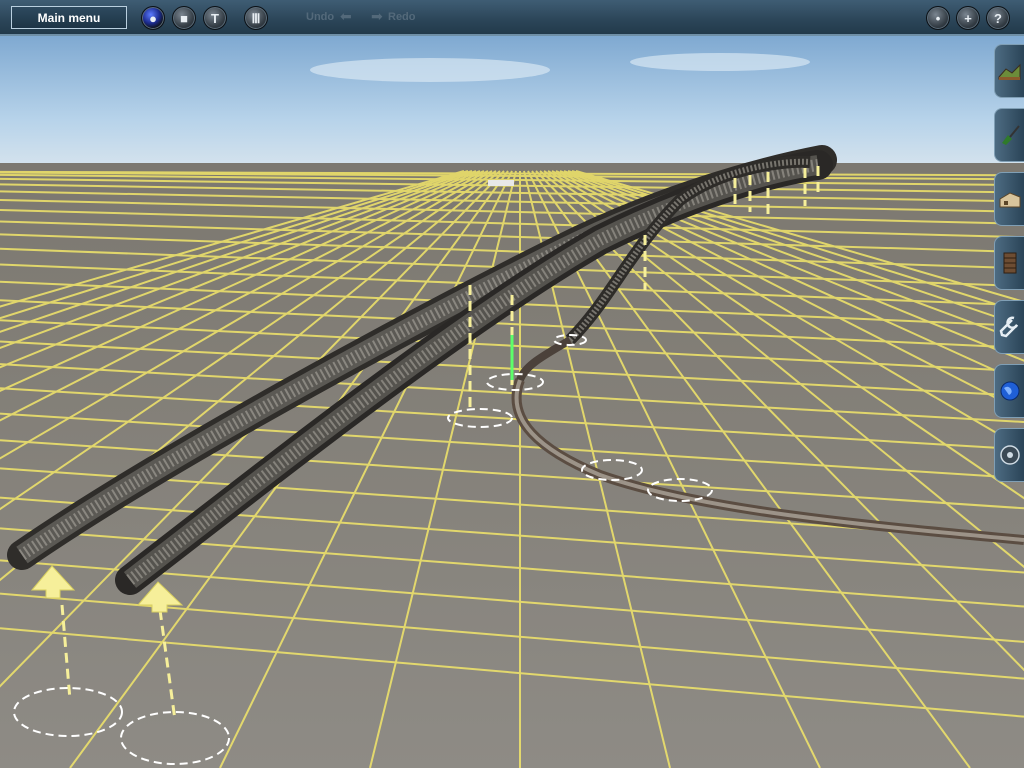 This screenshot has height=768, width=1024. I want to click on track-icon, so click(1010, 263).